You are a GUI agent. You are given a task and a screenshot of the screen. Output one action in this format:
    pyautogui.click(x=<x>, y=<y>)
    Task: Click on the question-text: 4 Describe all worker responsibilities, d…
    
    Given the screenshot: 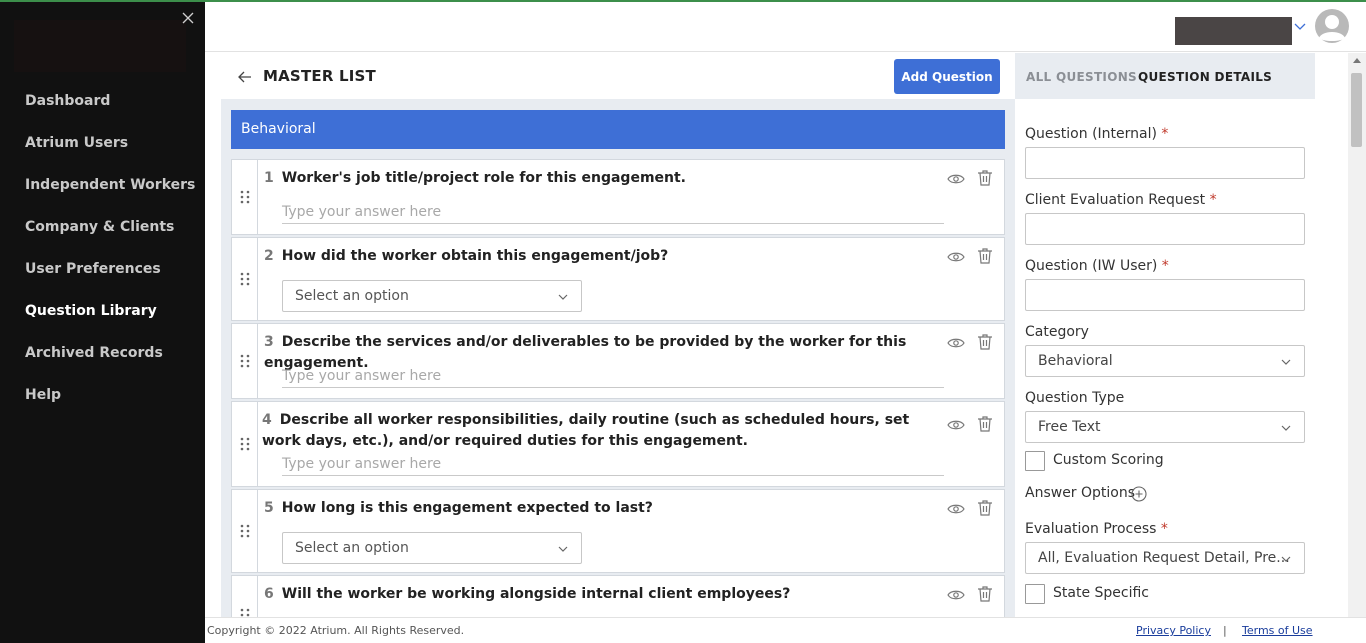 What is the action you would take?
    pyautogui.click(x=586, y=430)
    